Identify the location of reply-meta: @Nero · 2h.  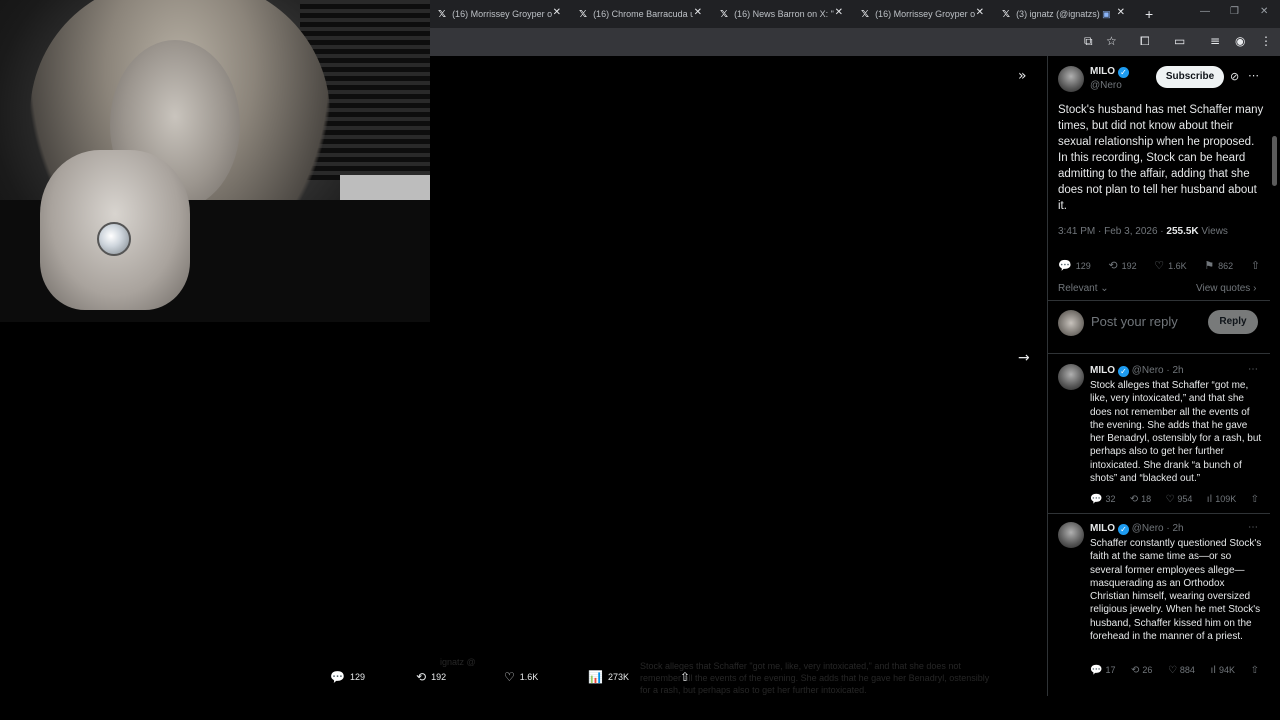
(1157, 370).